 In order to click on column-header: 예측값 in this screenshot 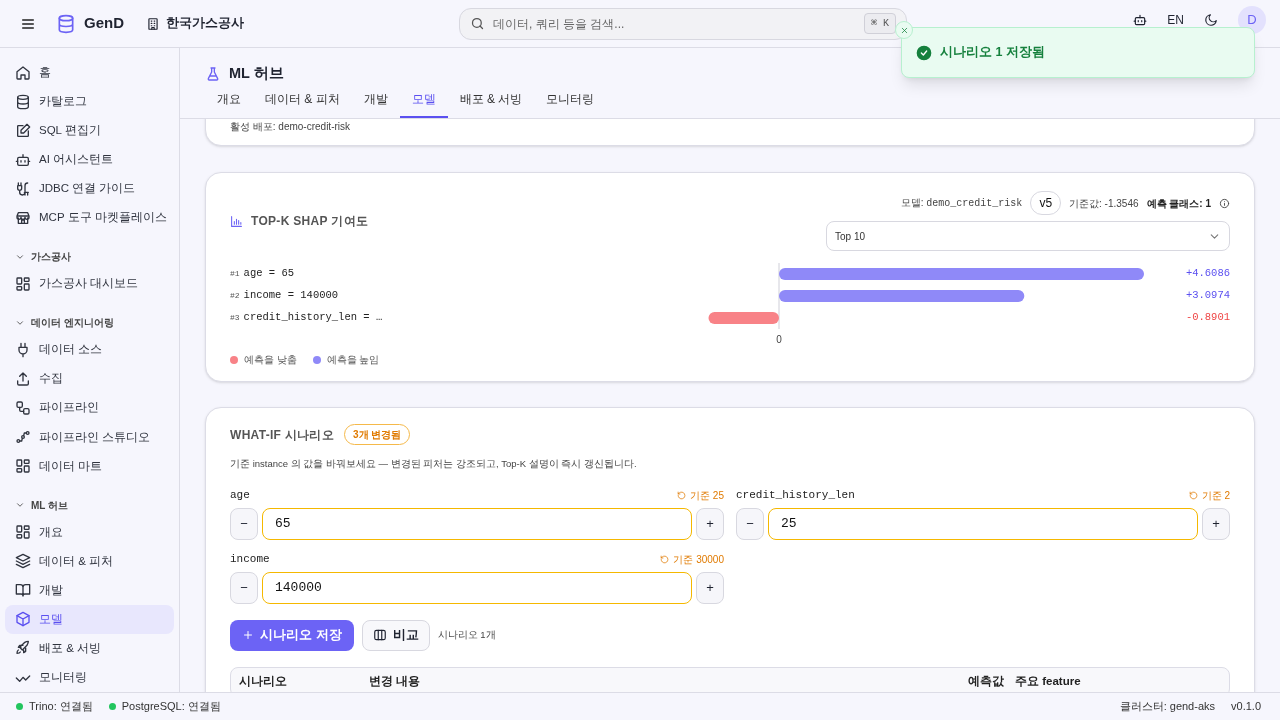, I will do `click(986, 681)`.